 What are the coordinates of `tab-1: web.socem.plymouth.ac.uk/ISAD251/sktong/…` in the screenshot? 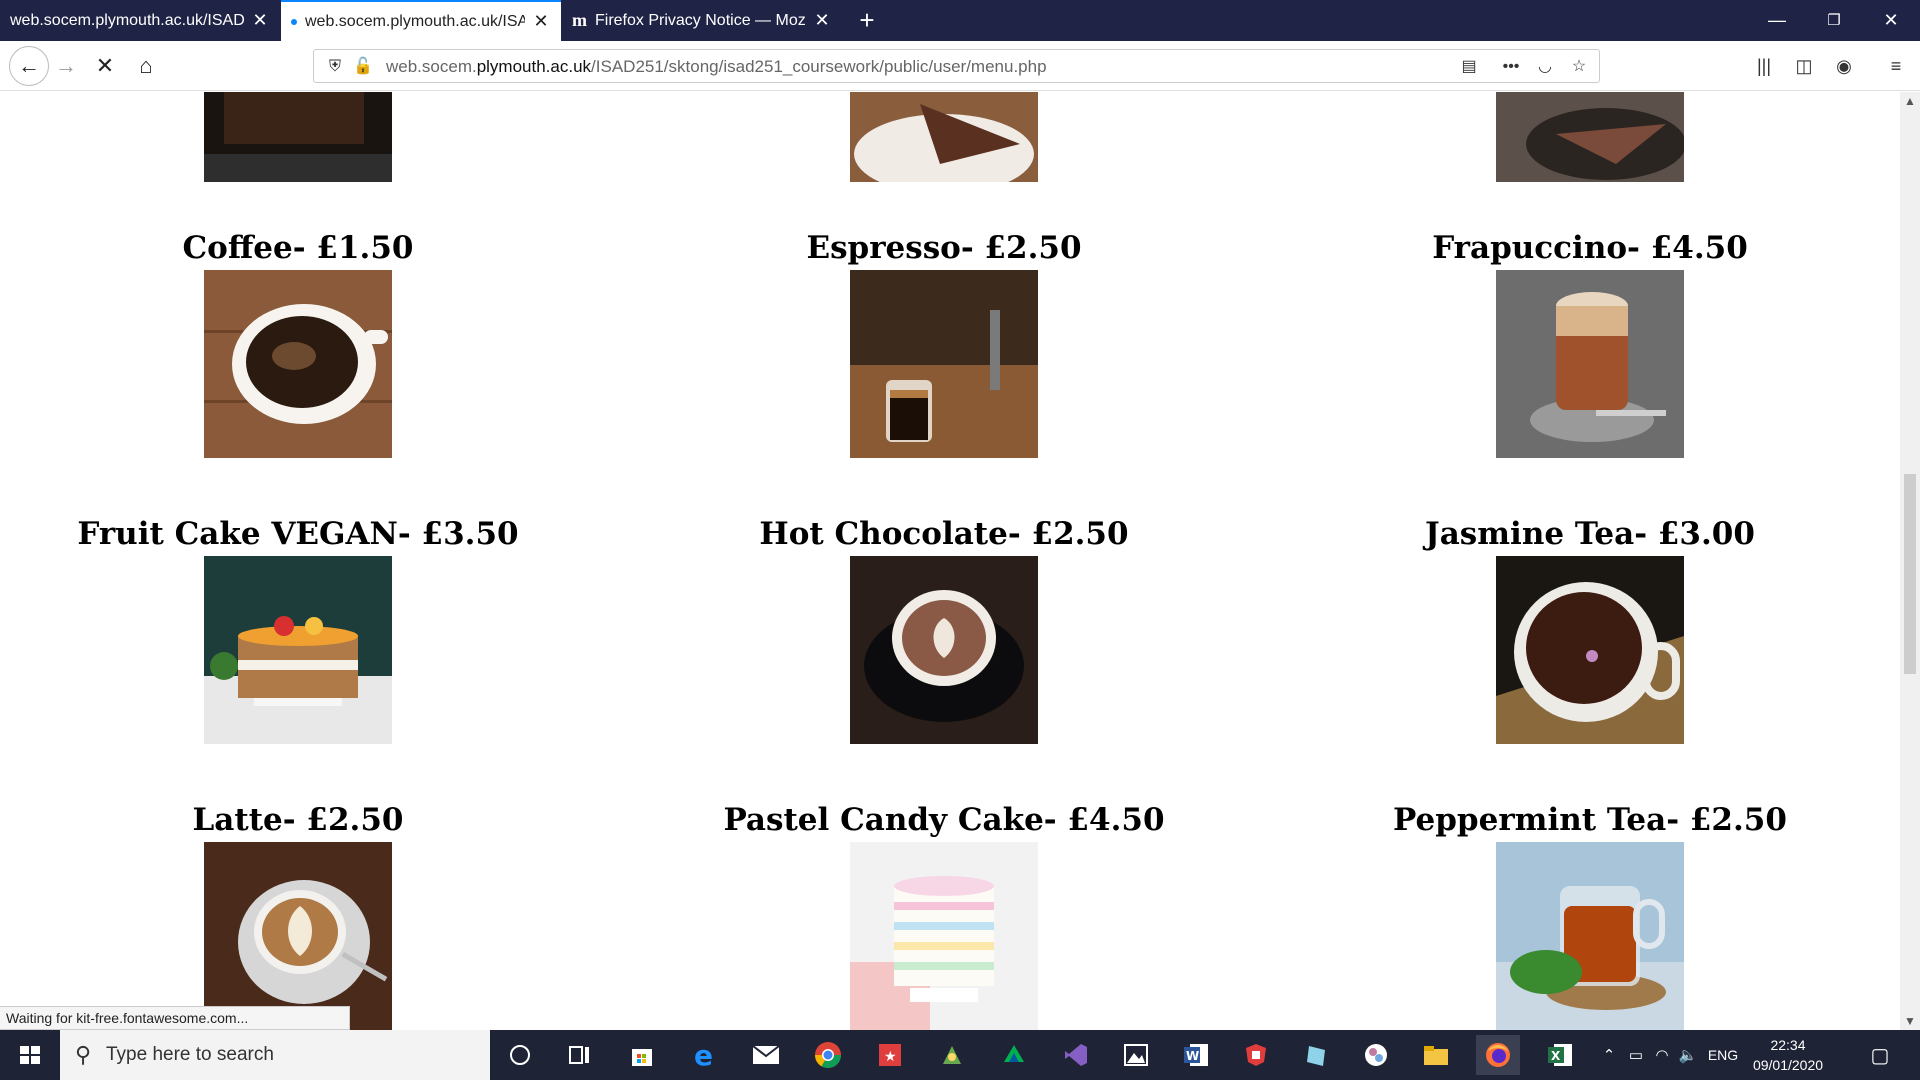 It's located at (140, 20).